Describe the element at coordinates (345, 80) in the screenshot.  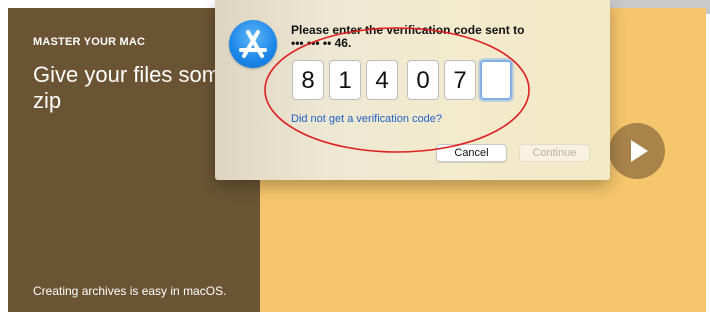
I see `code-digit-2: 1` at that location.